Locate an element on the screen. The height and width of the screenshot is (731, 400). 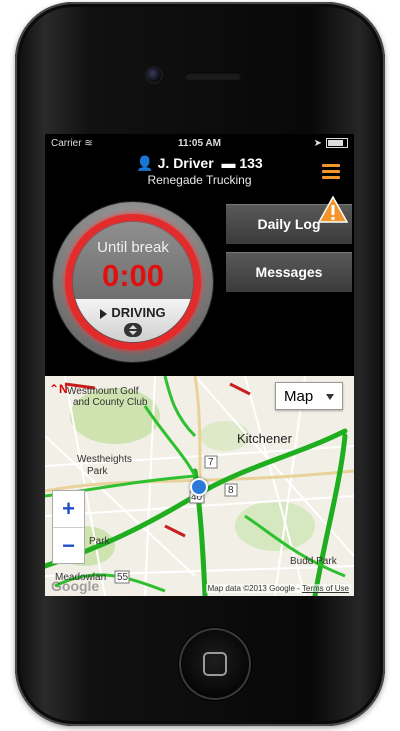
person-icon: 👤 is located at coordinates (145, 163).